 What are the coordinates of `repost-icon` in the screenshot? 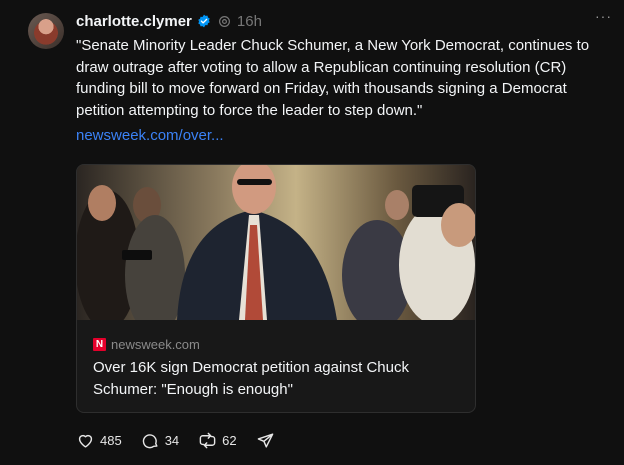 It's located at (207, 440).